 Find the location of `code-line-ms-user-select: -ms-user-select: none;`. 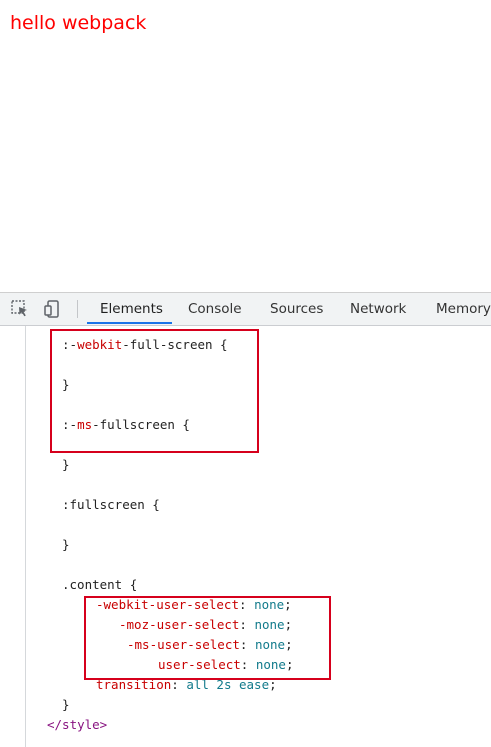

code-line-ms-user-select: -ms-user-select: none; is located at coordinates (210, 645).